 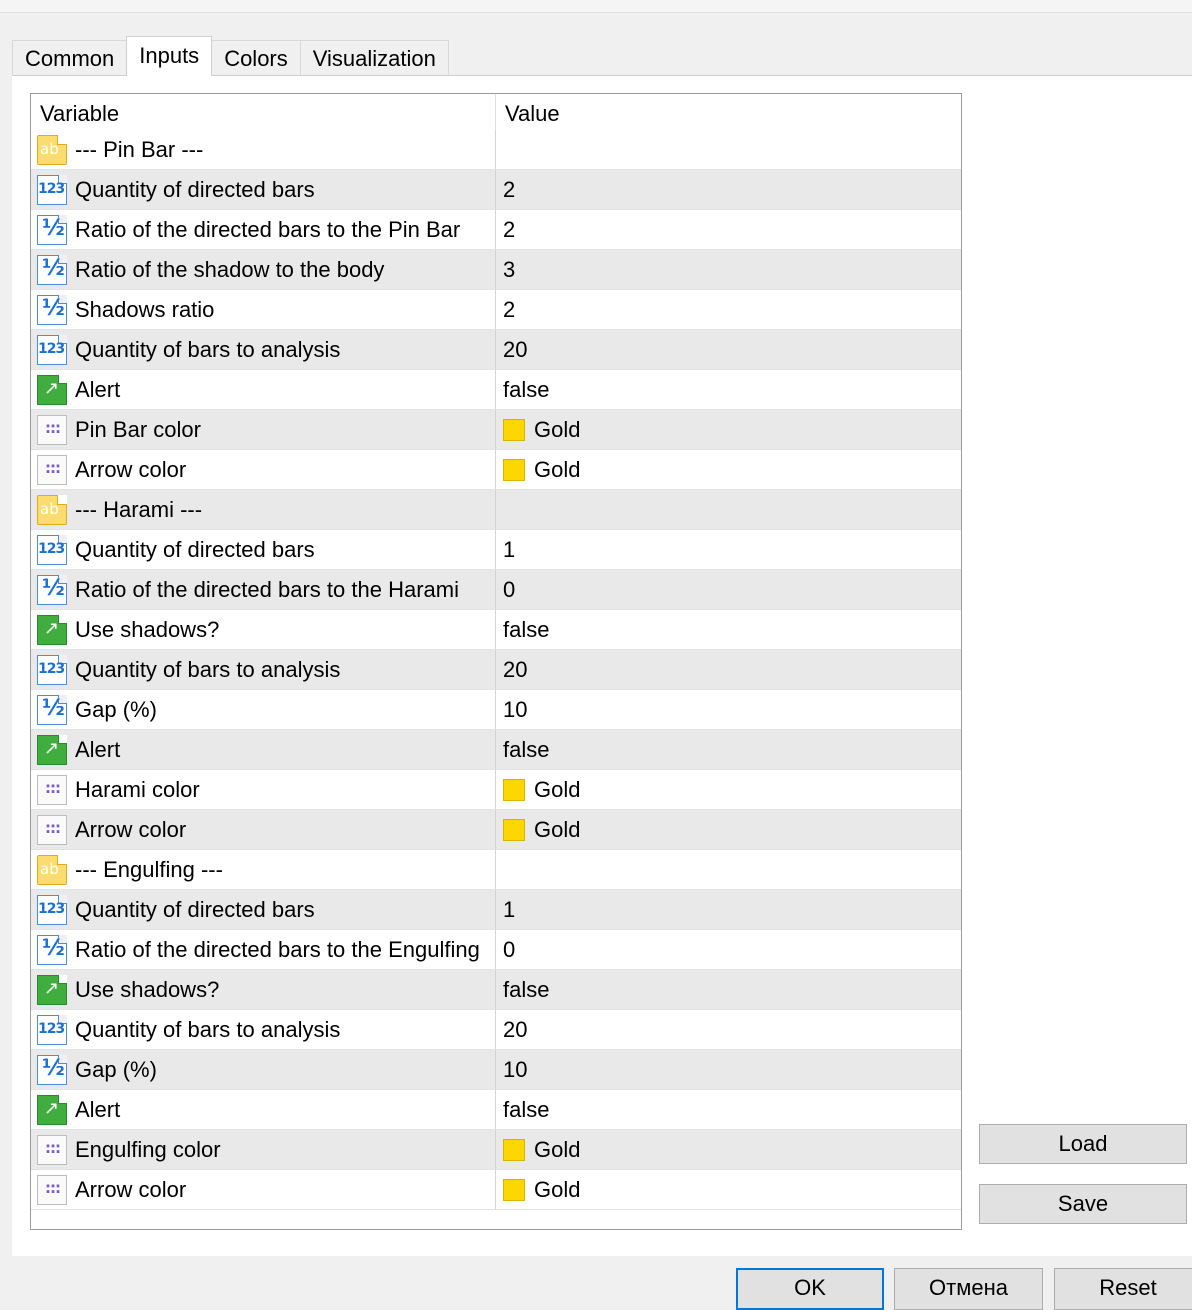 What do you see at coordinates (230, 269) in the screenshot?
I see `variable-label: Ratio of the shadow to the body` at bounding box center [230, 269].